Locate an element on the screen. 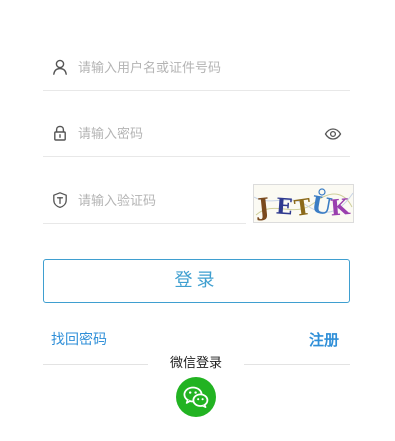 The height and width of the screenshot is (441, 395). login-button: 登录 is located at coordinates (196, 281).